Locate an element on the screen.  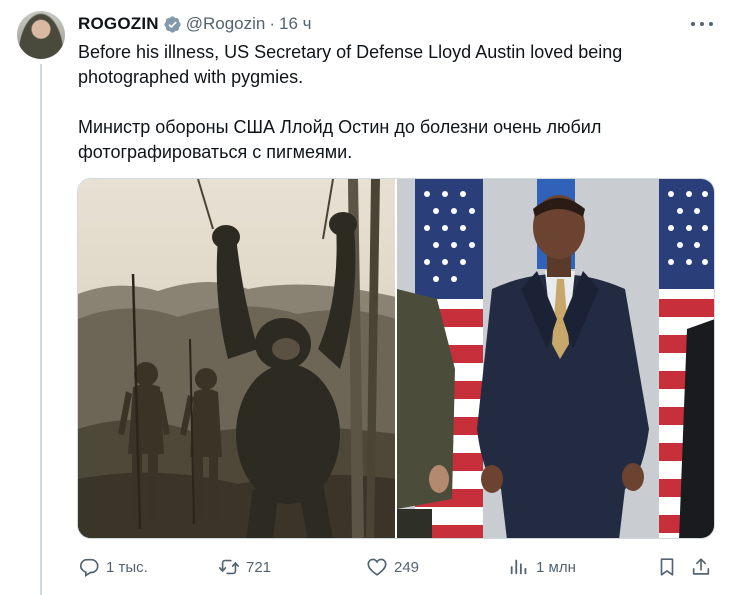
views-icon is located at coordinates (518, 567).